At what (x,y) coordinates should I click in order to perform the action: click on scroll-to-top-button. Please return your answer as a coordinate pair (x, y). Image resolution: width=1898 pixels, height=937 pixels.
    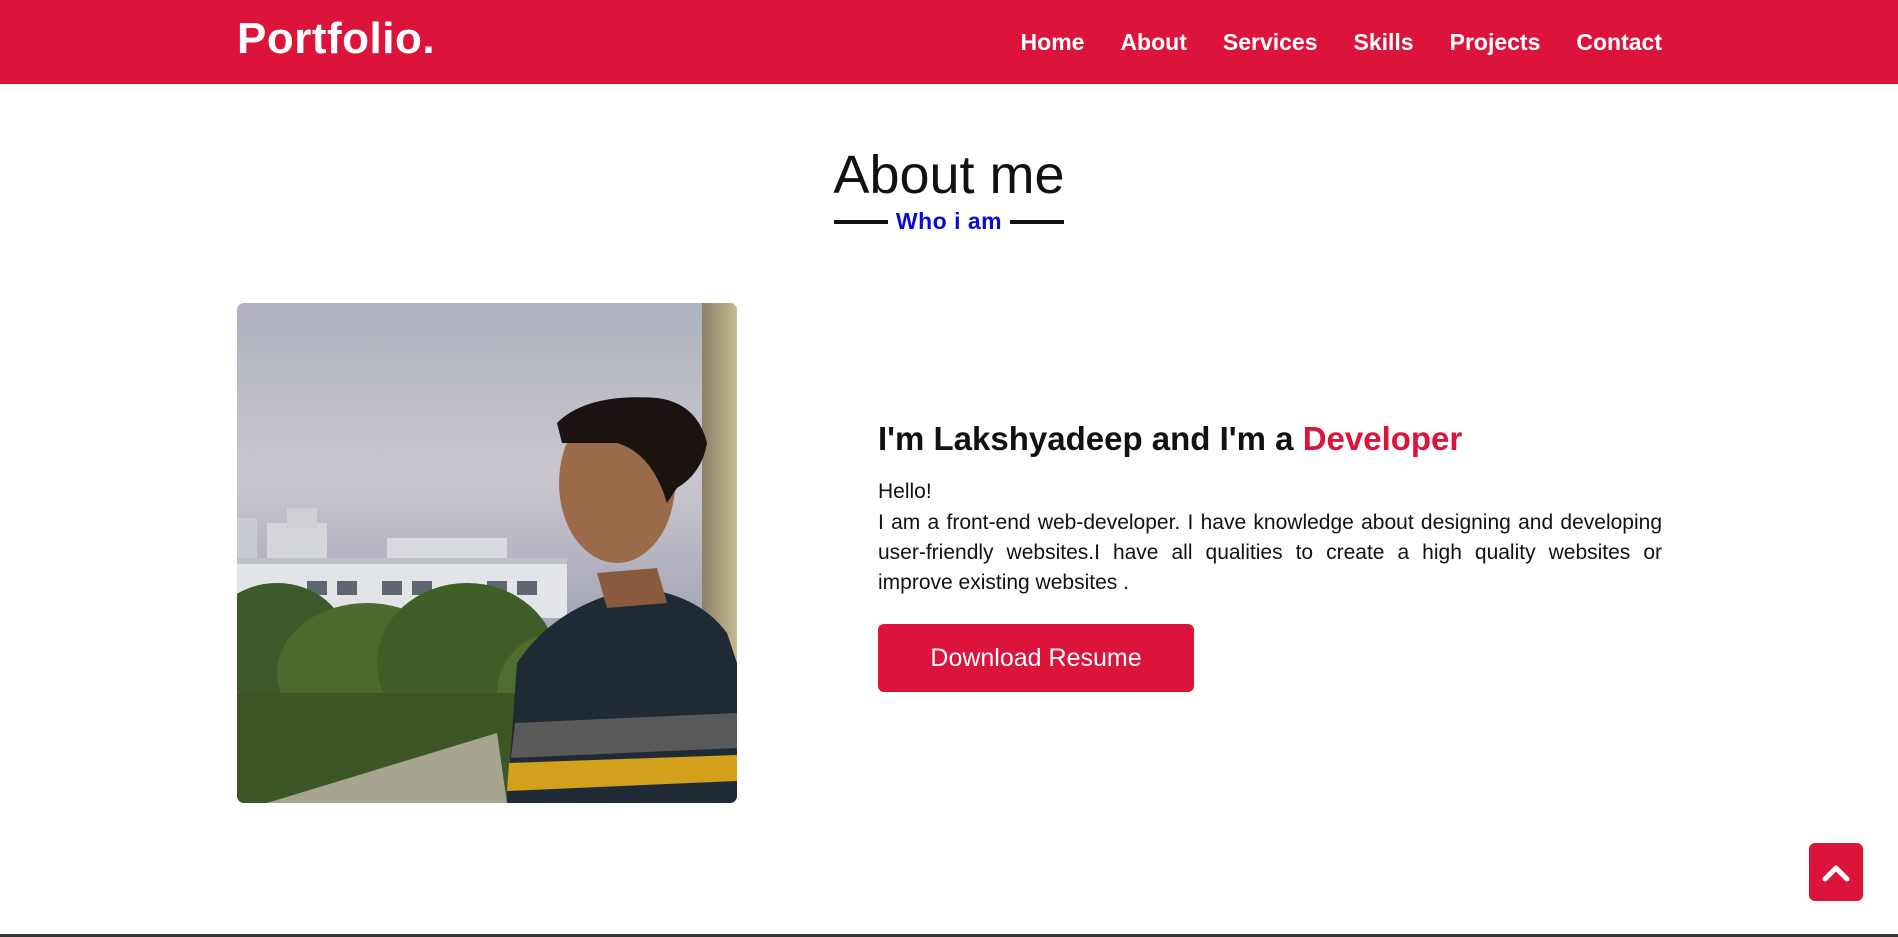
    Looking at the image, I should click on (1836, 872).